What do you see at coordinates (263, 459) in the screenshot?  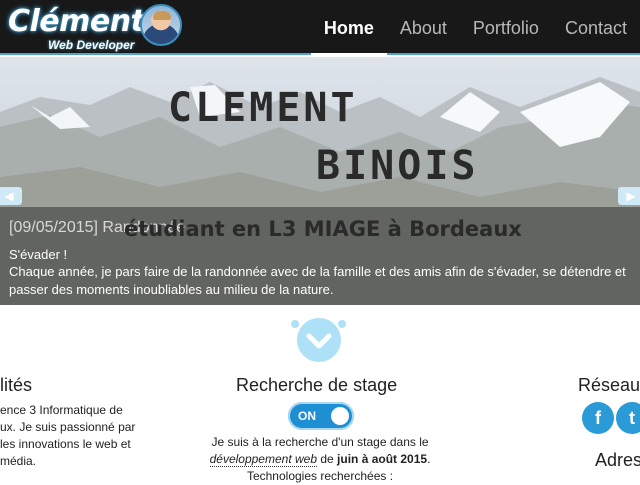 I see `web-development-link: développement web` at bounding box center [263, 459].